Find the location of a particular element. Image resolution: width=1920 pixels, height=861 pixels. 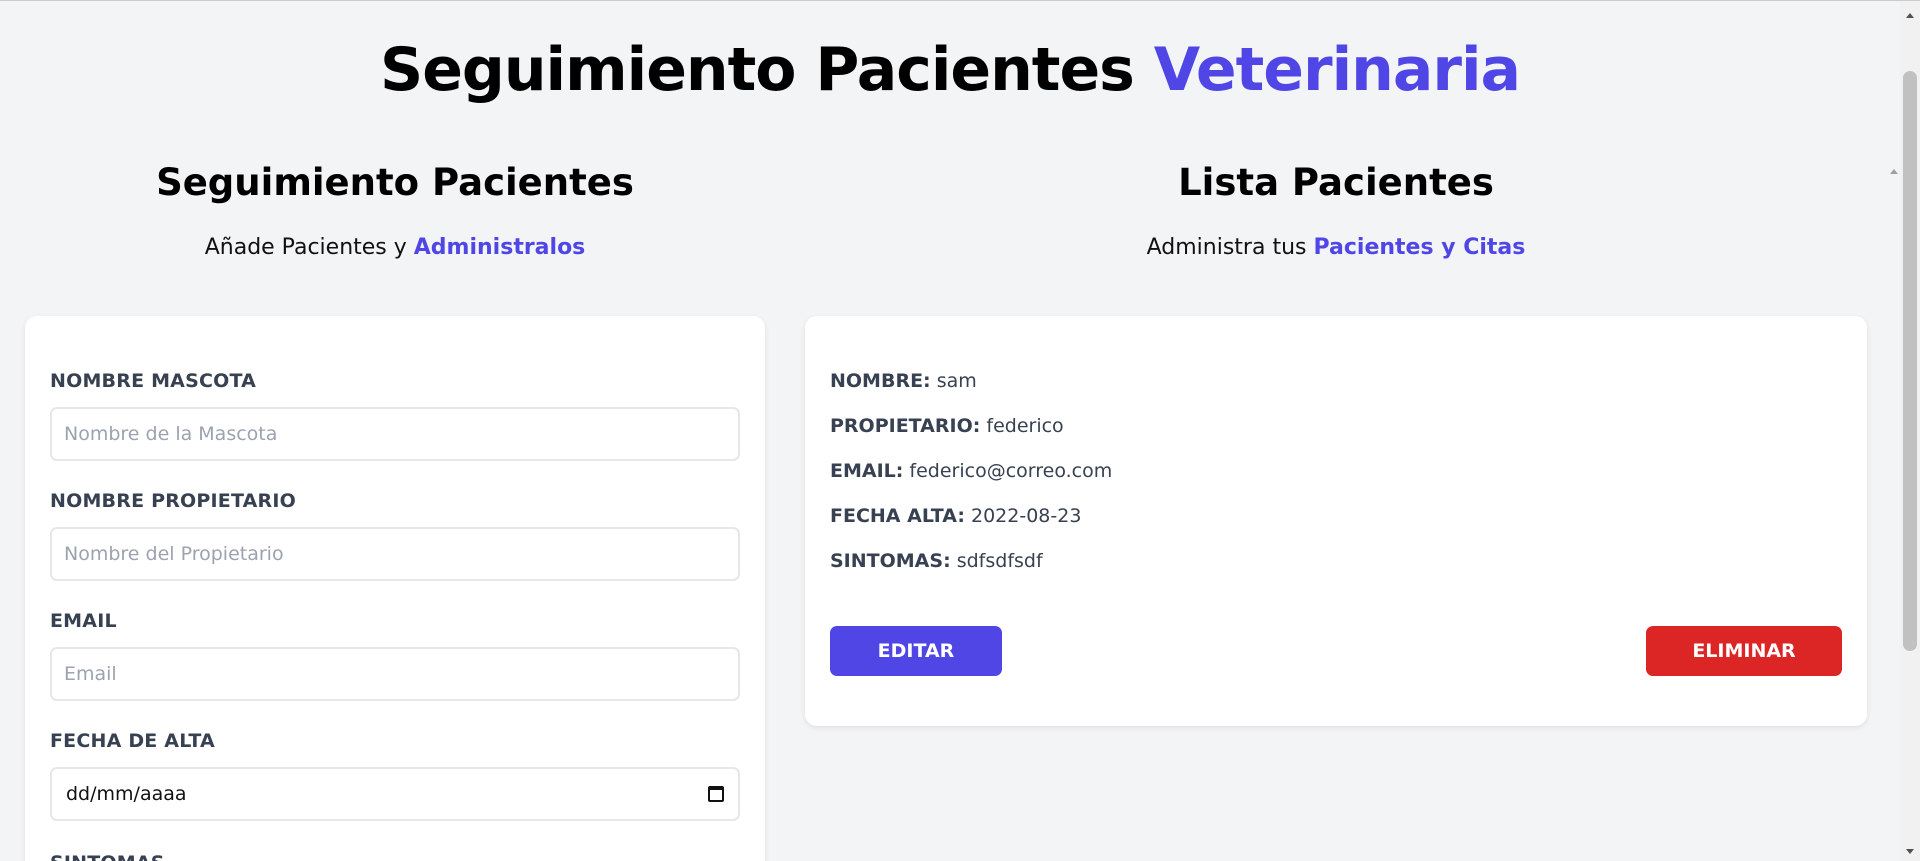

patient-email-label: EMAIL: is located at coordinates (867, 471).